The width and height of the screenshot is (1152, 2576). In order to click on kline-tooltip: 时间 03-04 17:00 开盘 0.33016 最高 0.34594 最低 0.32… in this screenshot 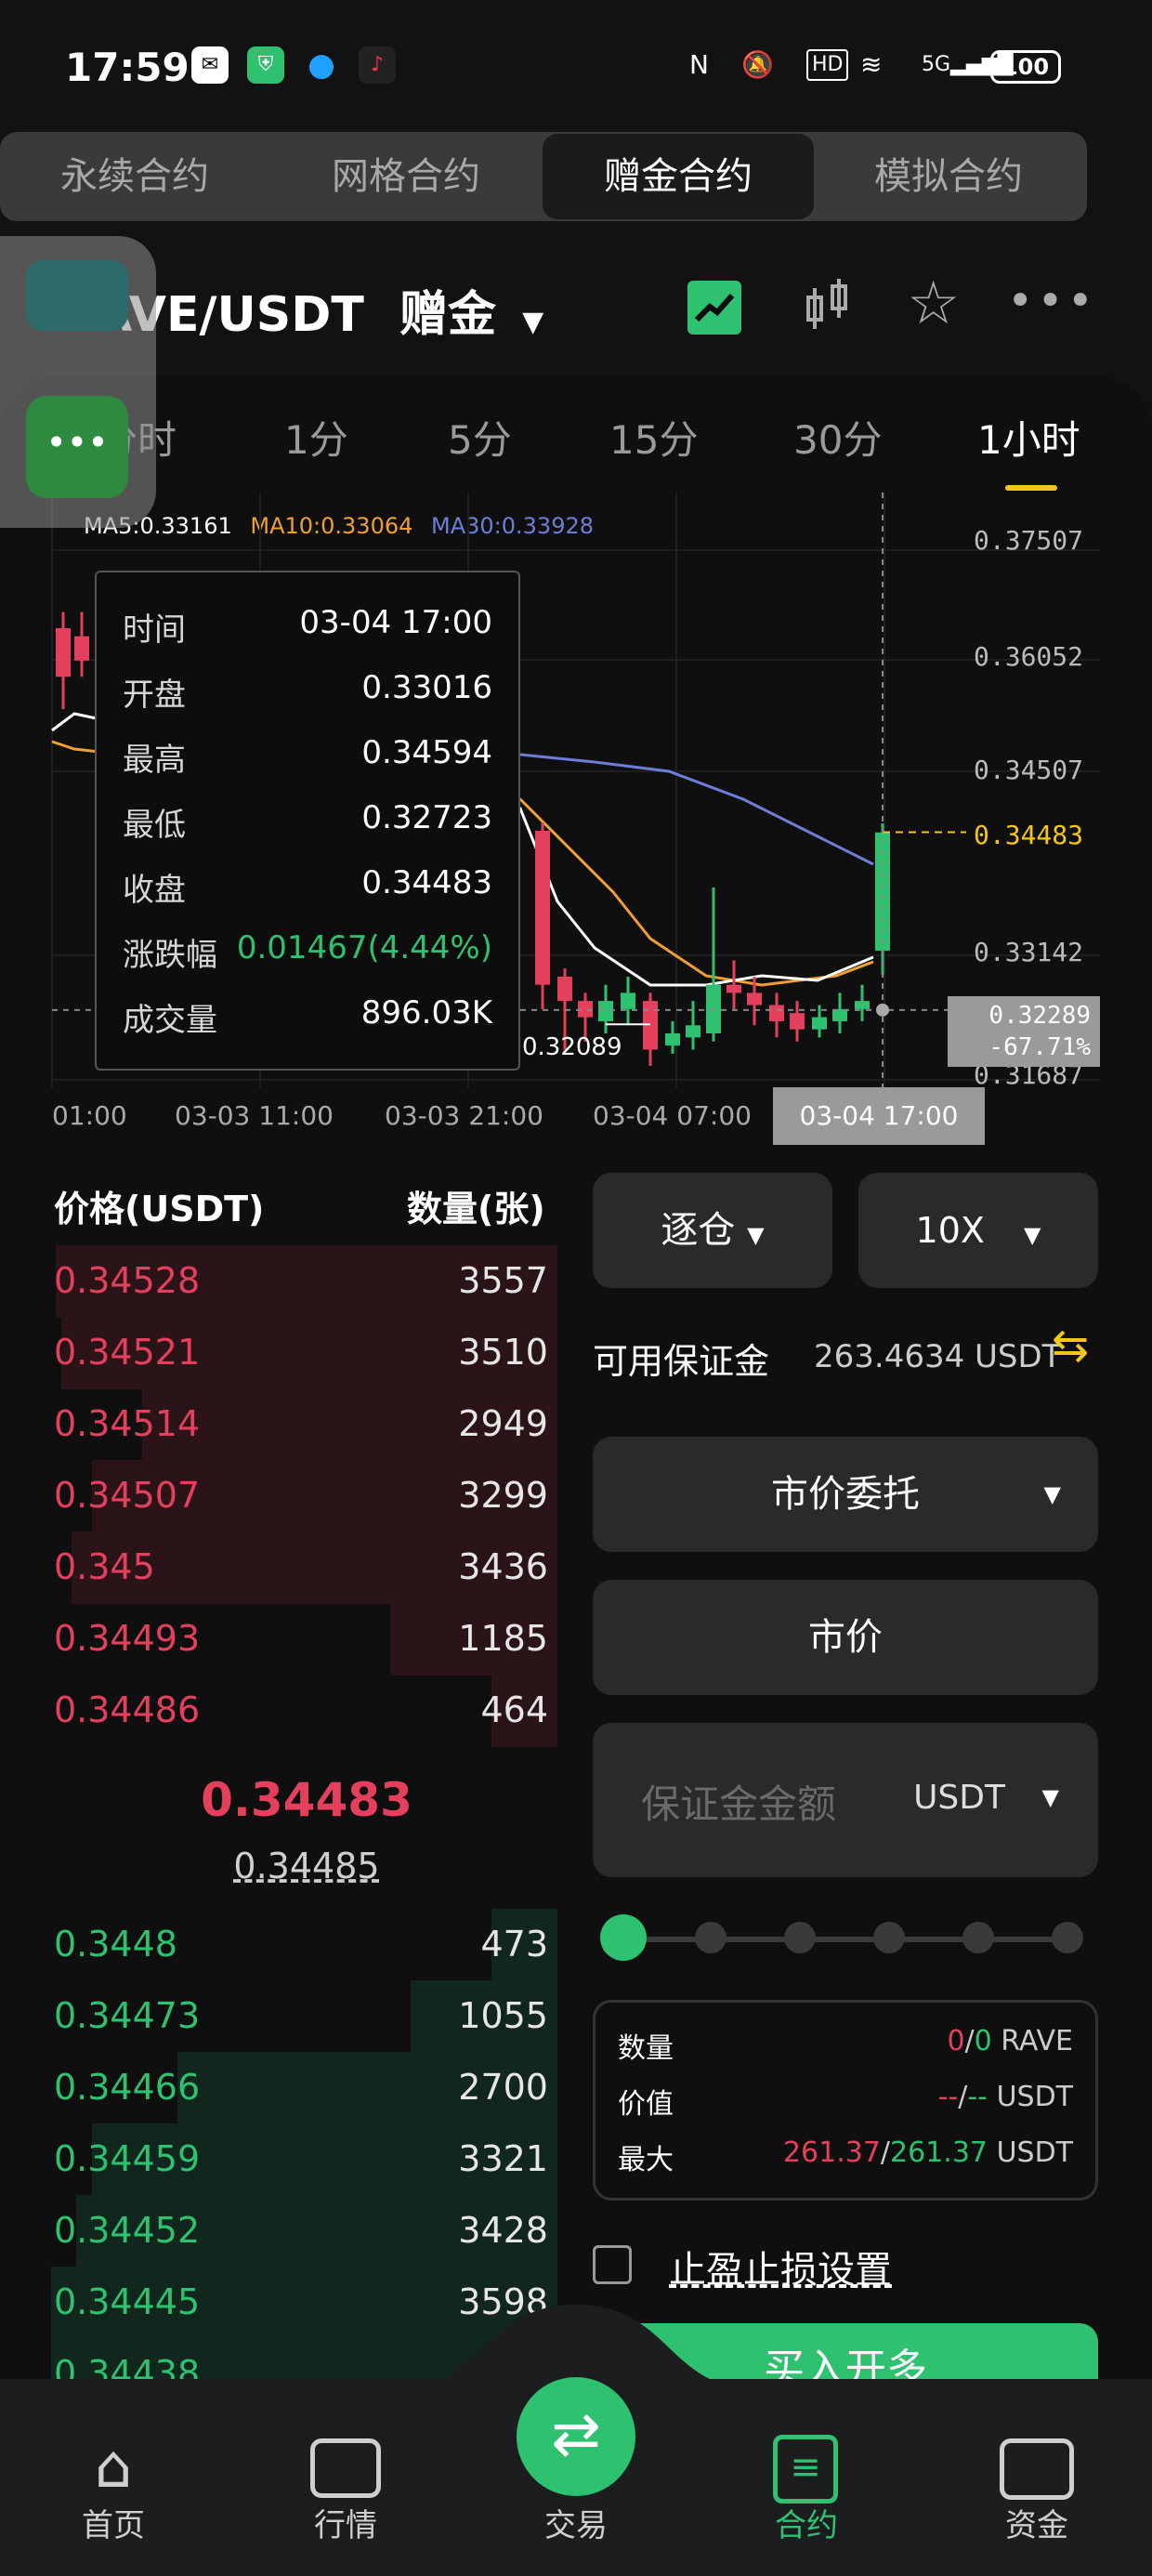, I will do `click(307, 821)`.